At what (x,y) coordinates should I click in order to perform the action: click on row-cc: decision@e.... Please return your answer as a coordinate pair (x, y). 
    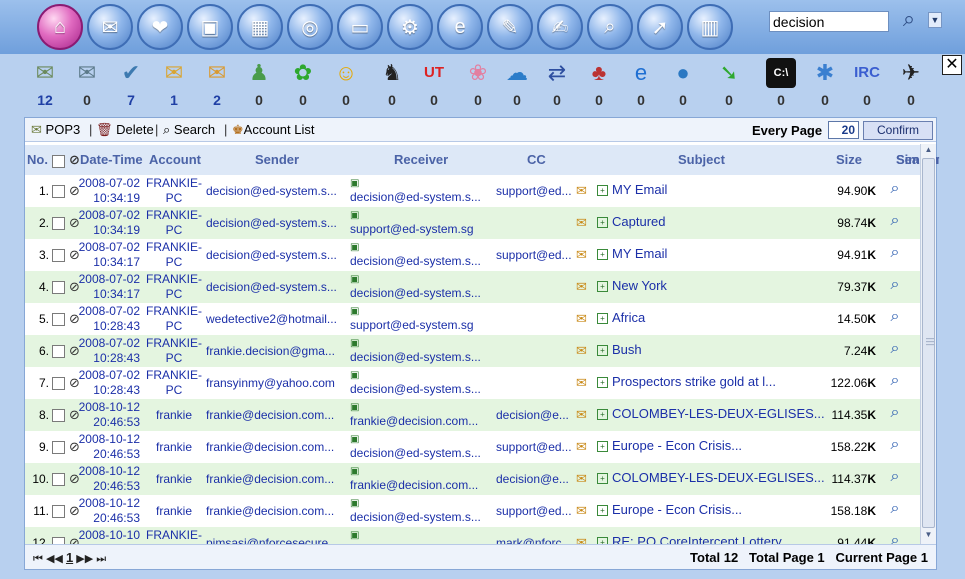
    Looking at the image, I should click on (536, 415).